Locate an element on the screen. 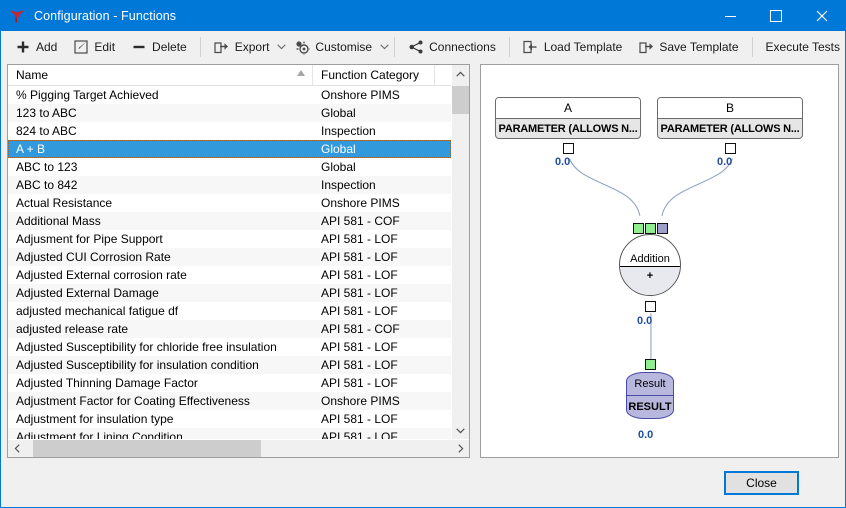 The height and width of the screenshot is (508, 846). table-row: 123 to ABC Global is located at coordinates (229, 113).